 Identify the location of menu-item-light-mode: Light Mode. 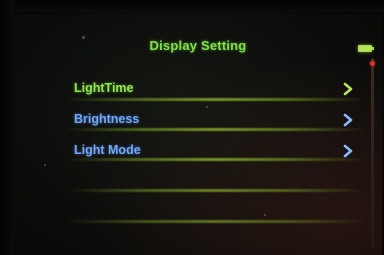
(215, 153).